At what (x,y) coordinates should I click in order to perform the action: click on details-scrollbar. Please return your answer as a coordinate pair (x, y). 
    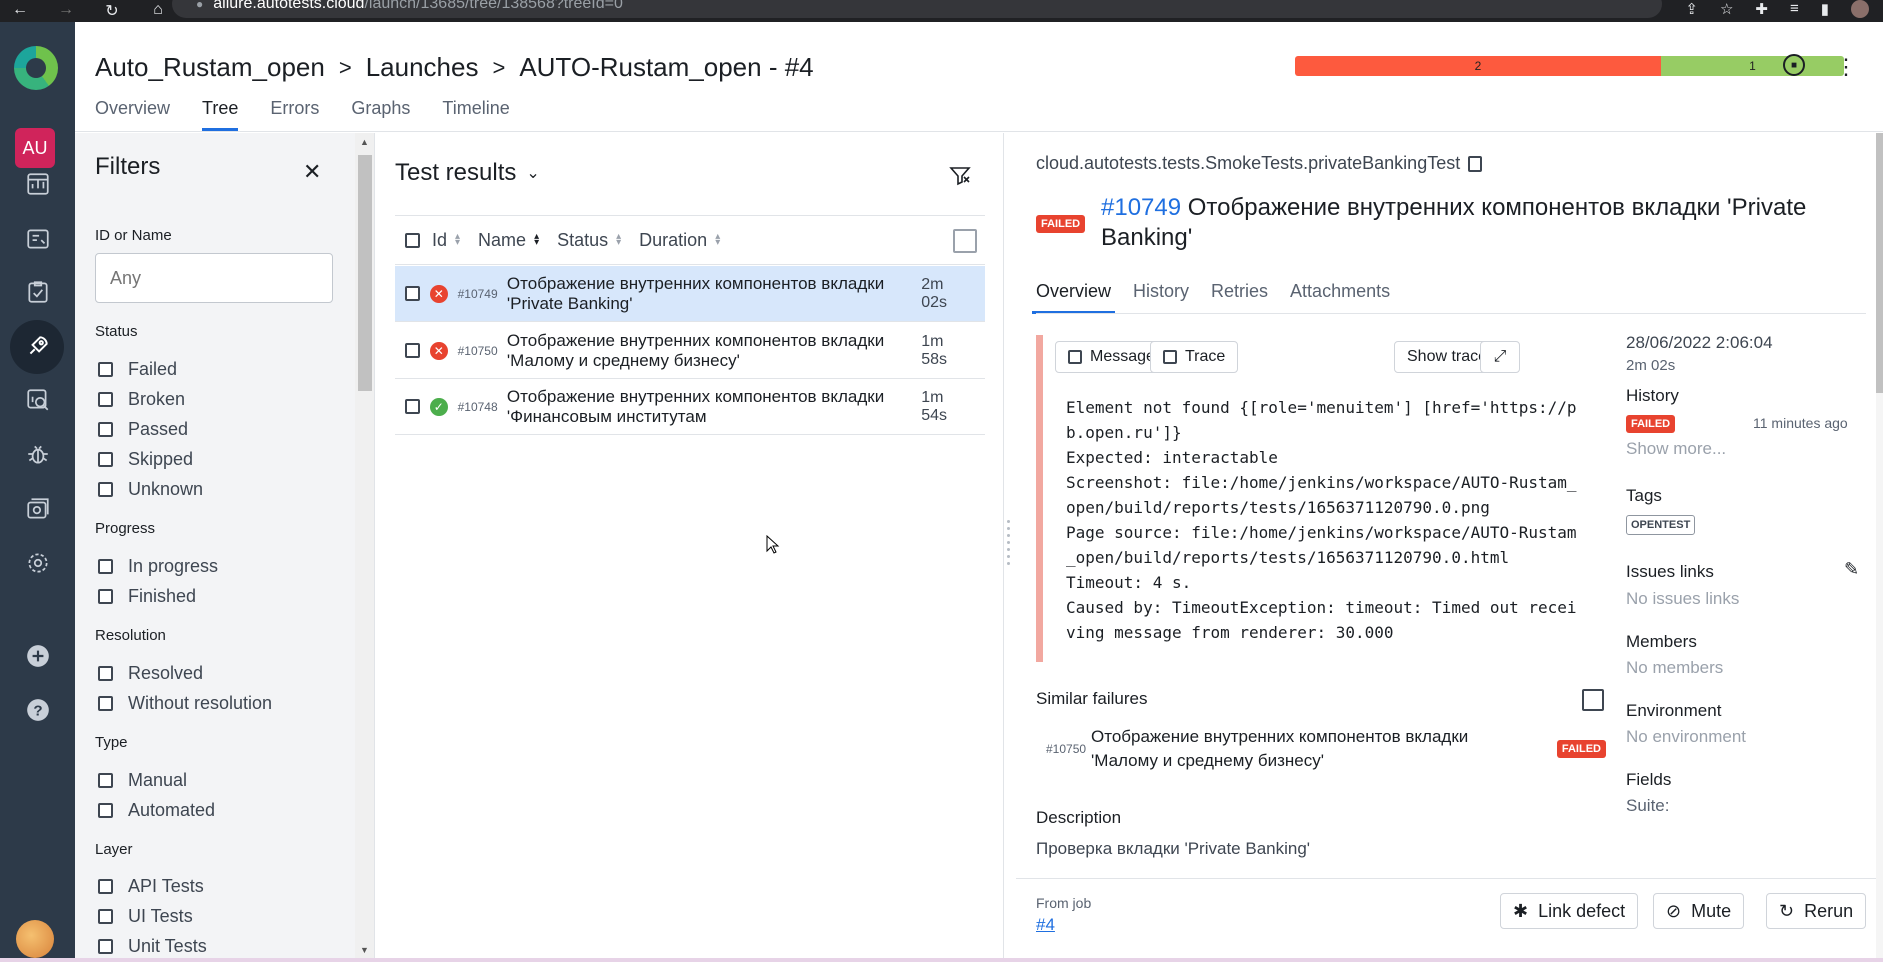
    Looking at the image, I should click on (1879, 547).